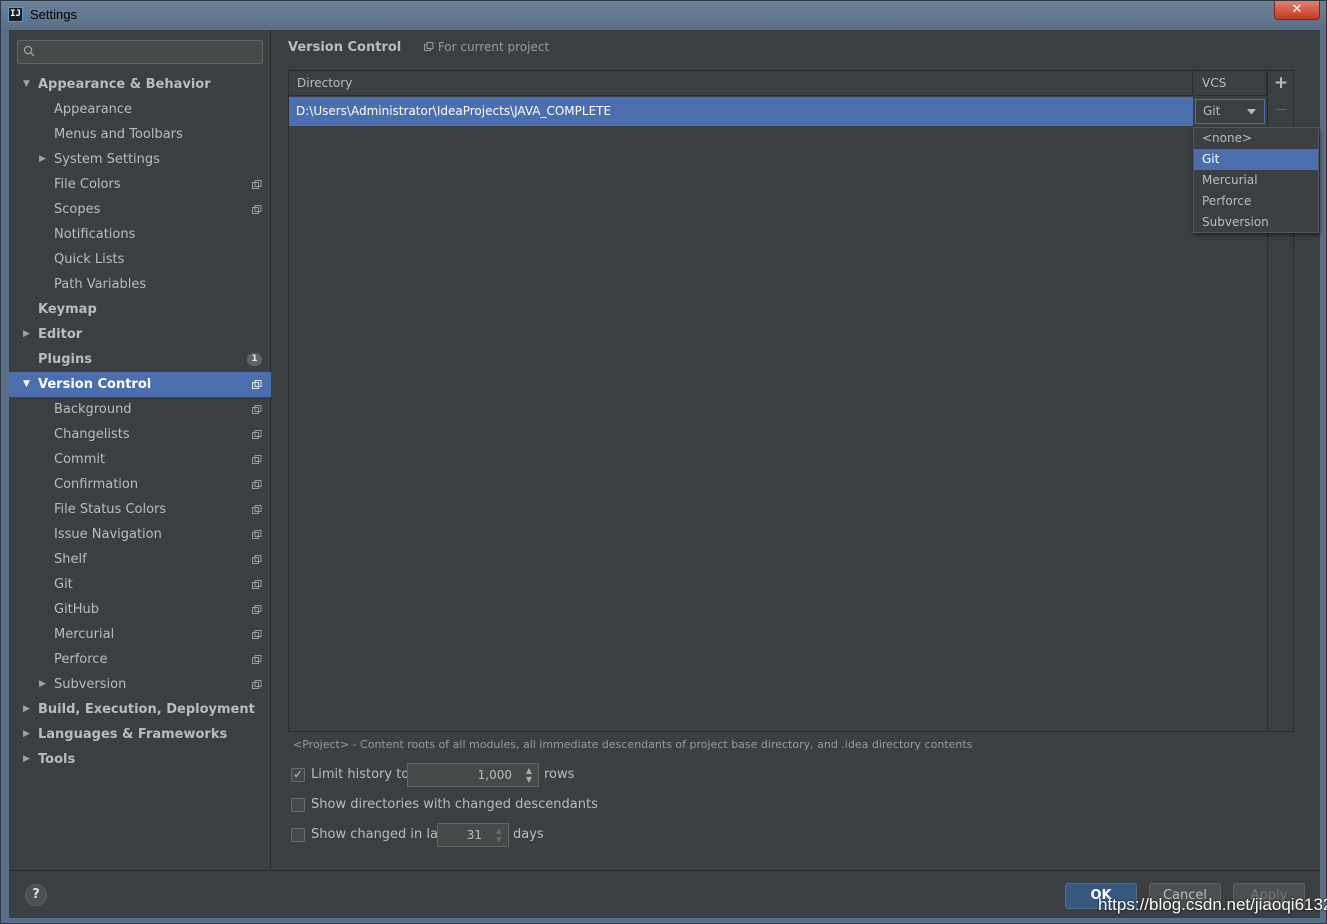 This screenshot has width=1327, height=924. Describe the element at coordinates (140, 509) in the screenshot. I see `sidebar-item-file-status-colors: File Status Colors` at that location.